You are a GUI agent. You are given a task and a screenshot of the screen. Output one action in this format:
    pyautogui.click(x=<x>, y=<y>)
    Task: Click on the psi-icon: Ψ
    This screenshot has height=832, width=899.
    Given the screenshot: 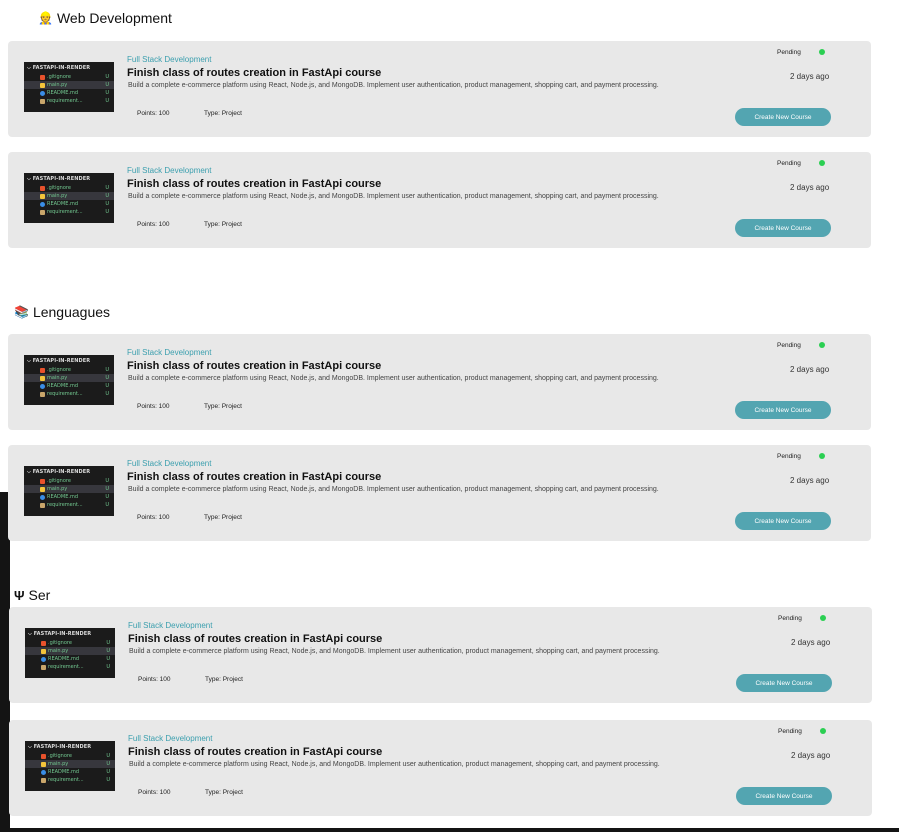 What is the action you would take?
    pyautogui.click(x=19, y=595)
    